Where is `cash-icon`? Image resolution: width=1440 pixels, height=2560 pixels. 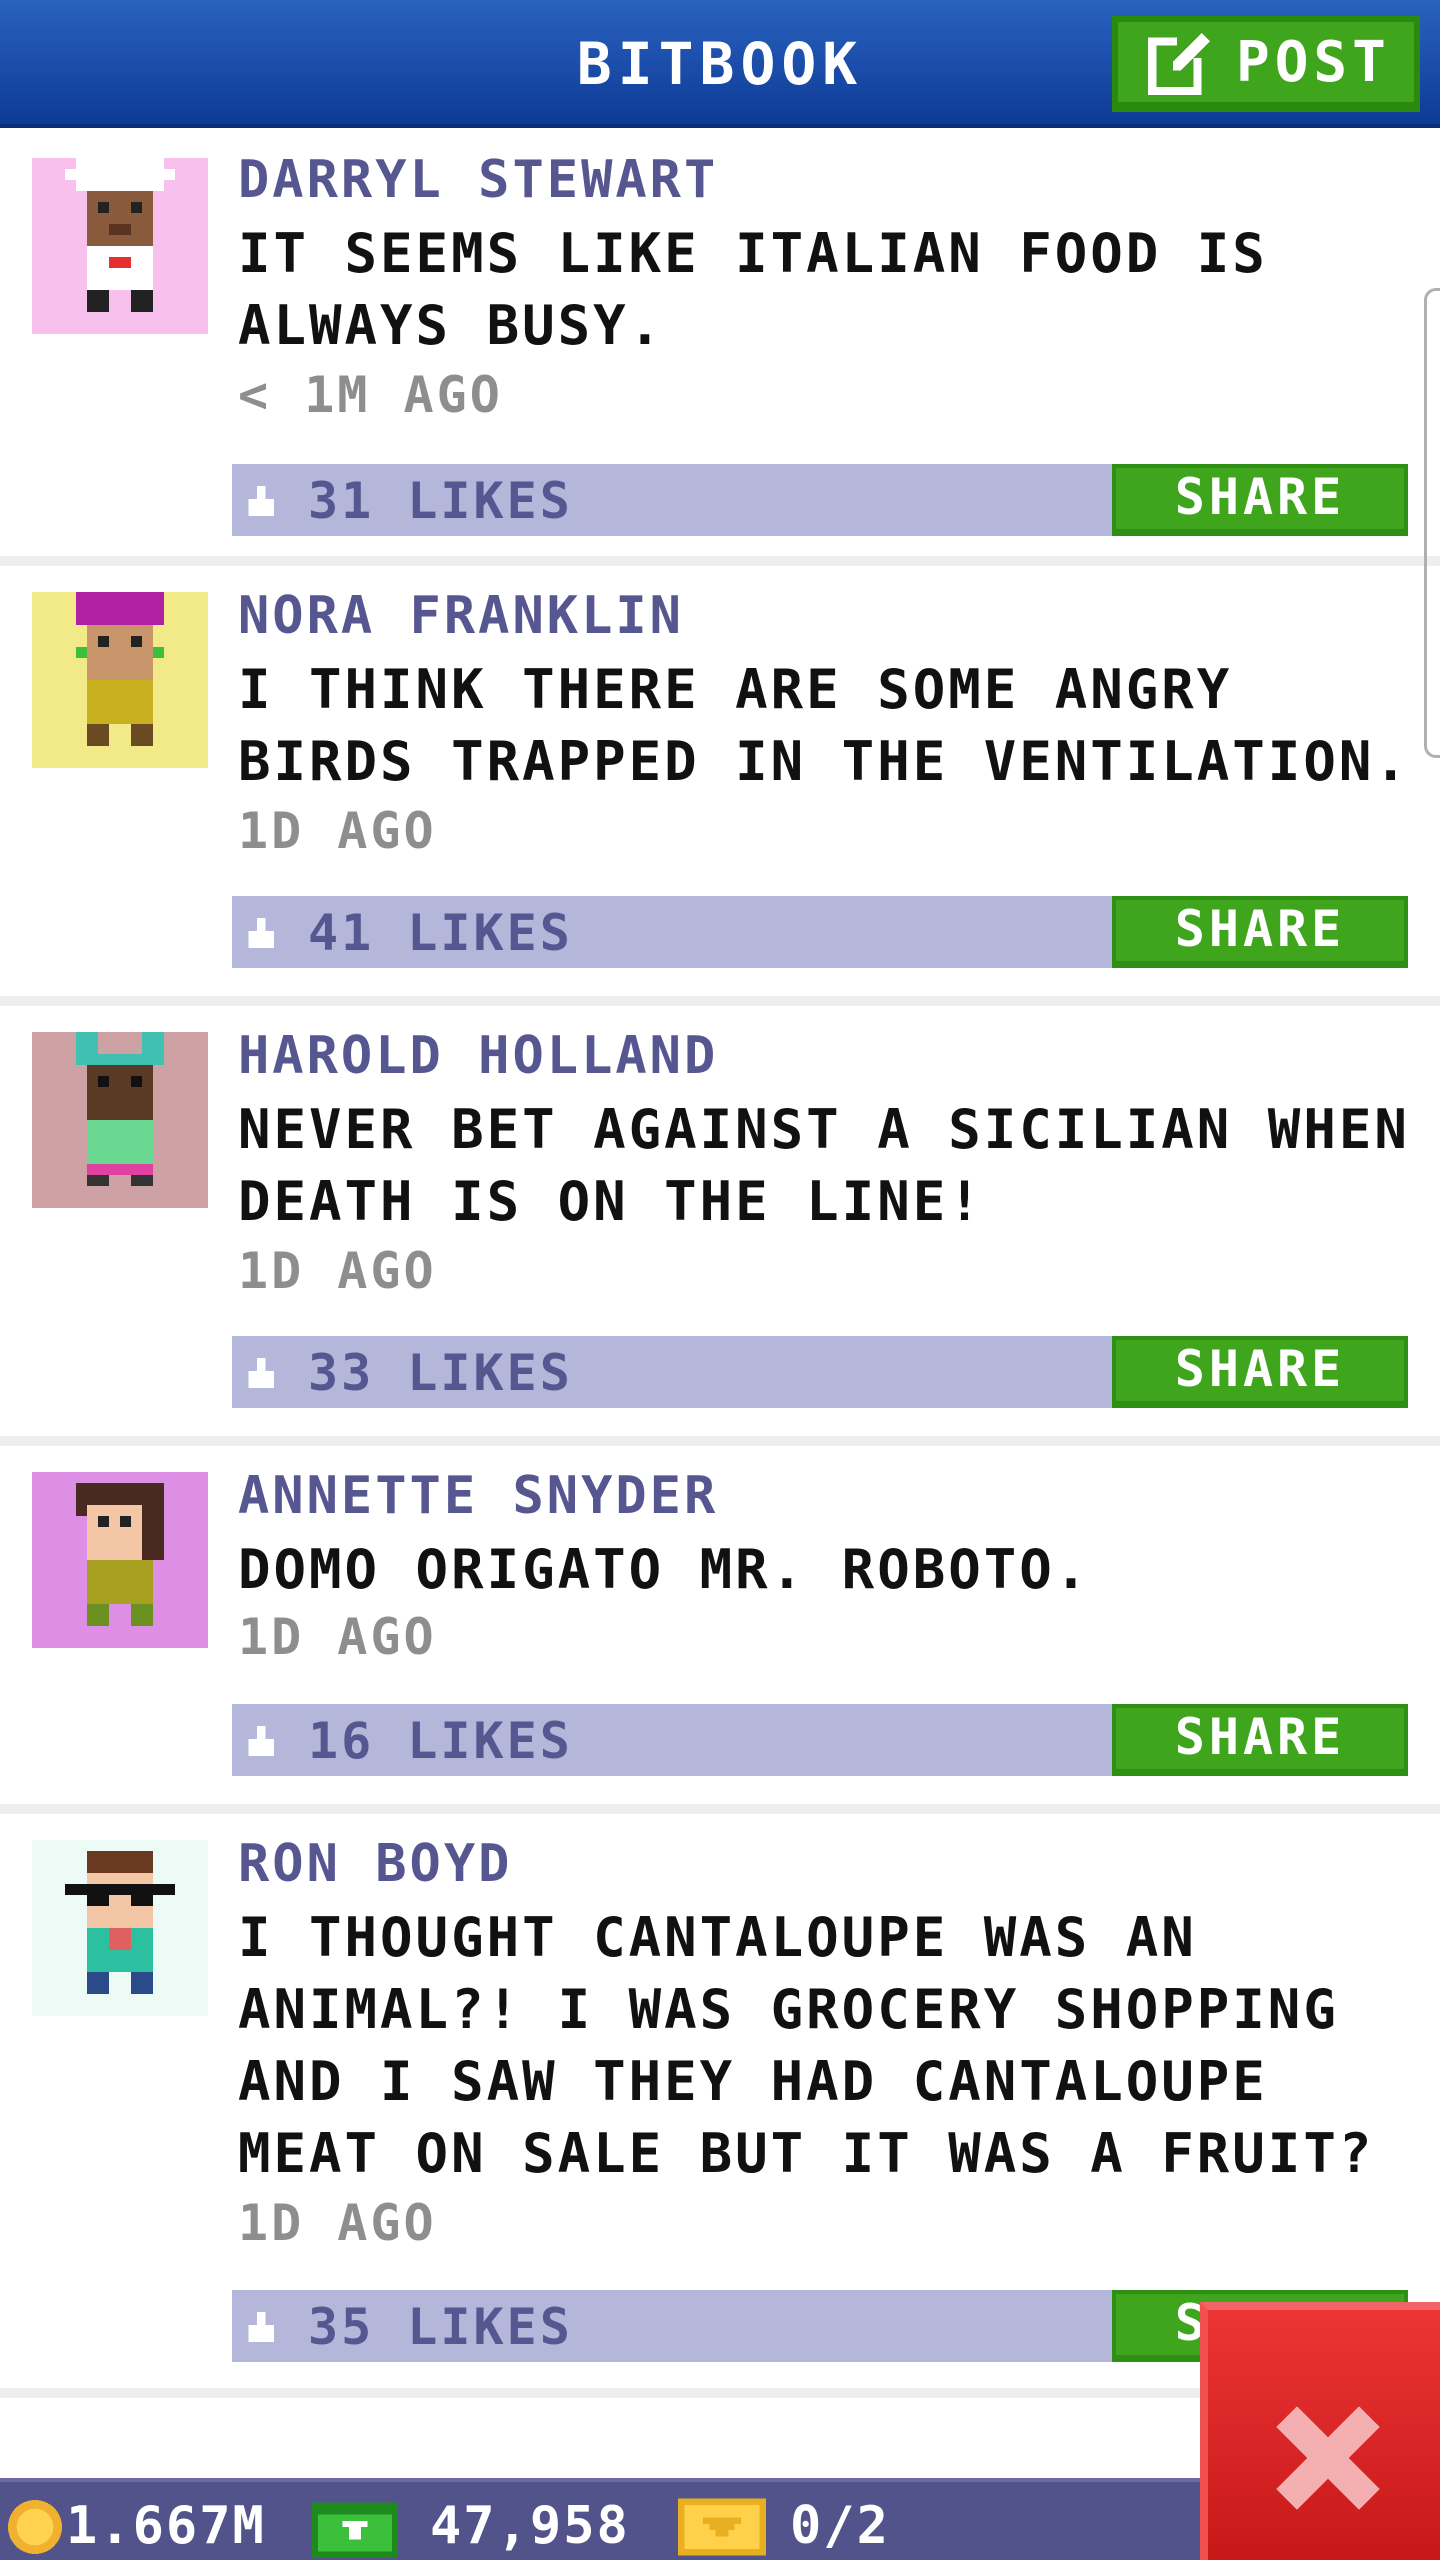 cash-icon is located at coordinates (355, 2530).